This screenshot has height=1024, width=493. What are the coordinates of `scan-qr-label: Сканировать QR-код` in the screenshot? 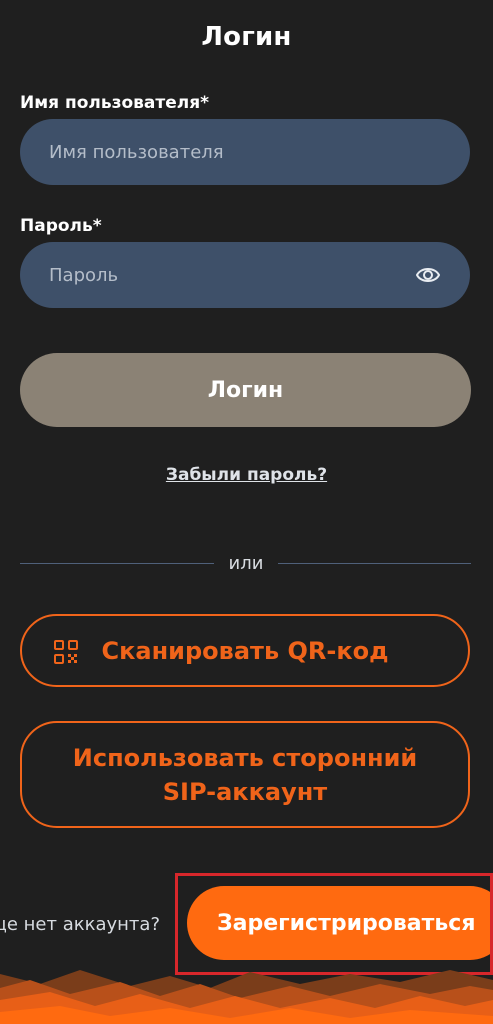 It's located at (245, 650).